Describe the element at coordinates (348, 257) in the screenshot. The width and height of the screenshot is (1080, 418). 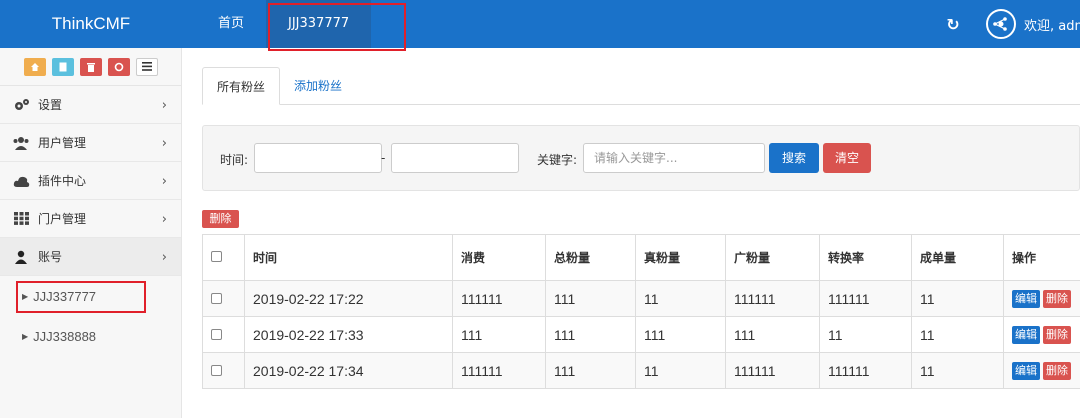
I see `column-header: 时间` at that location.